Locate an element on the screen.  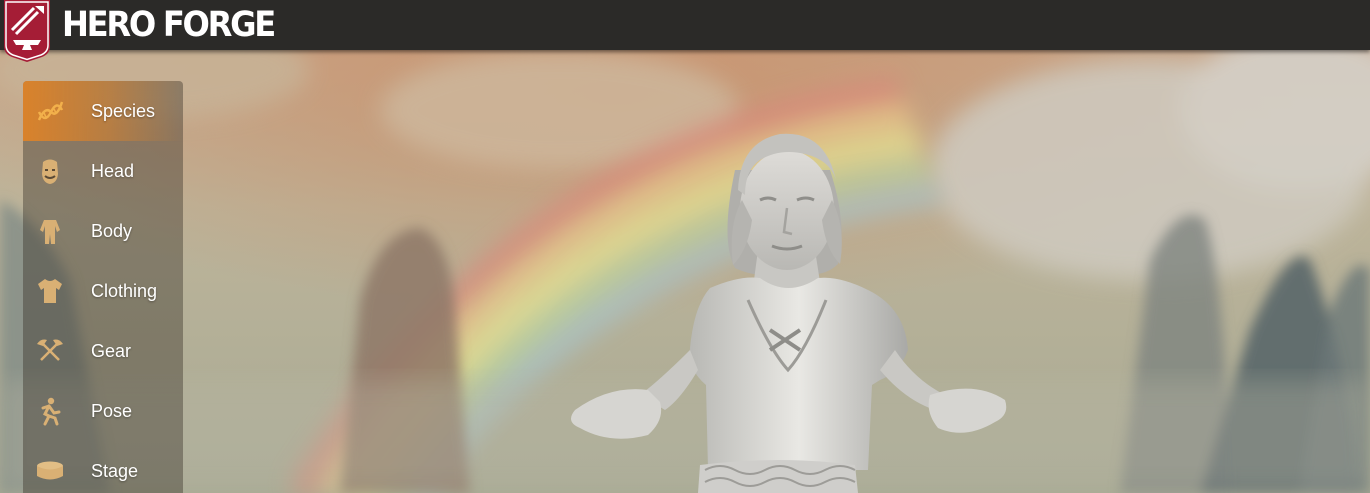
menu-label-body: Body is located at coordinates (112, 230).